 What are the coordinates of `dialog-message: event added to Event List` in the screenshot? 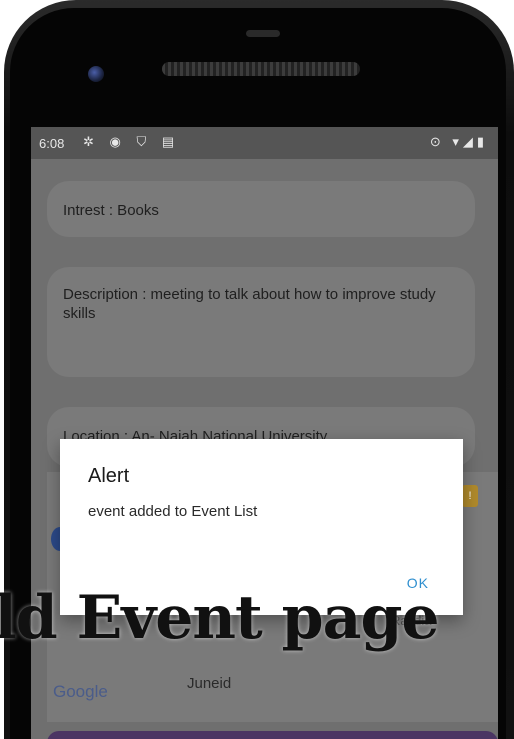 It's located at (173, 511).